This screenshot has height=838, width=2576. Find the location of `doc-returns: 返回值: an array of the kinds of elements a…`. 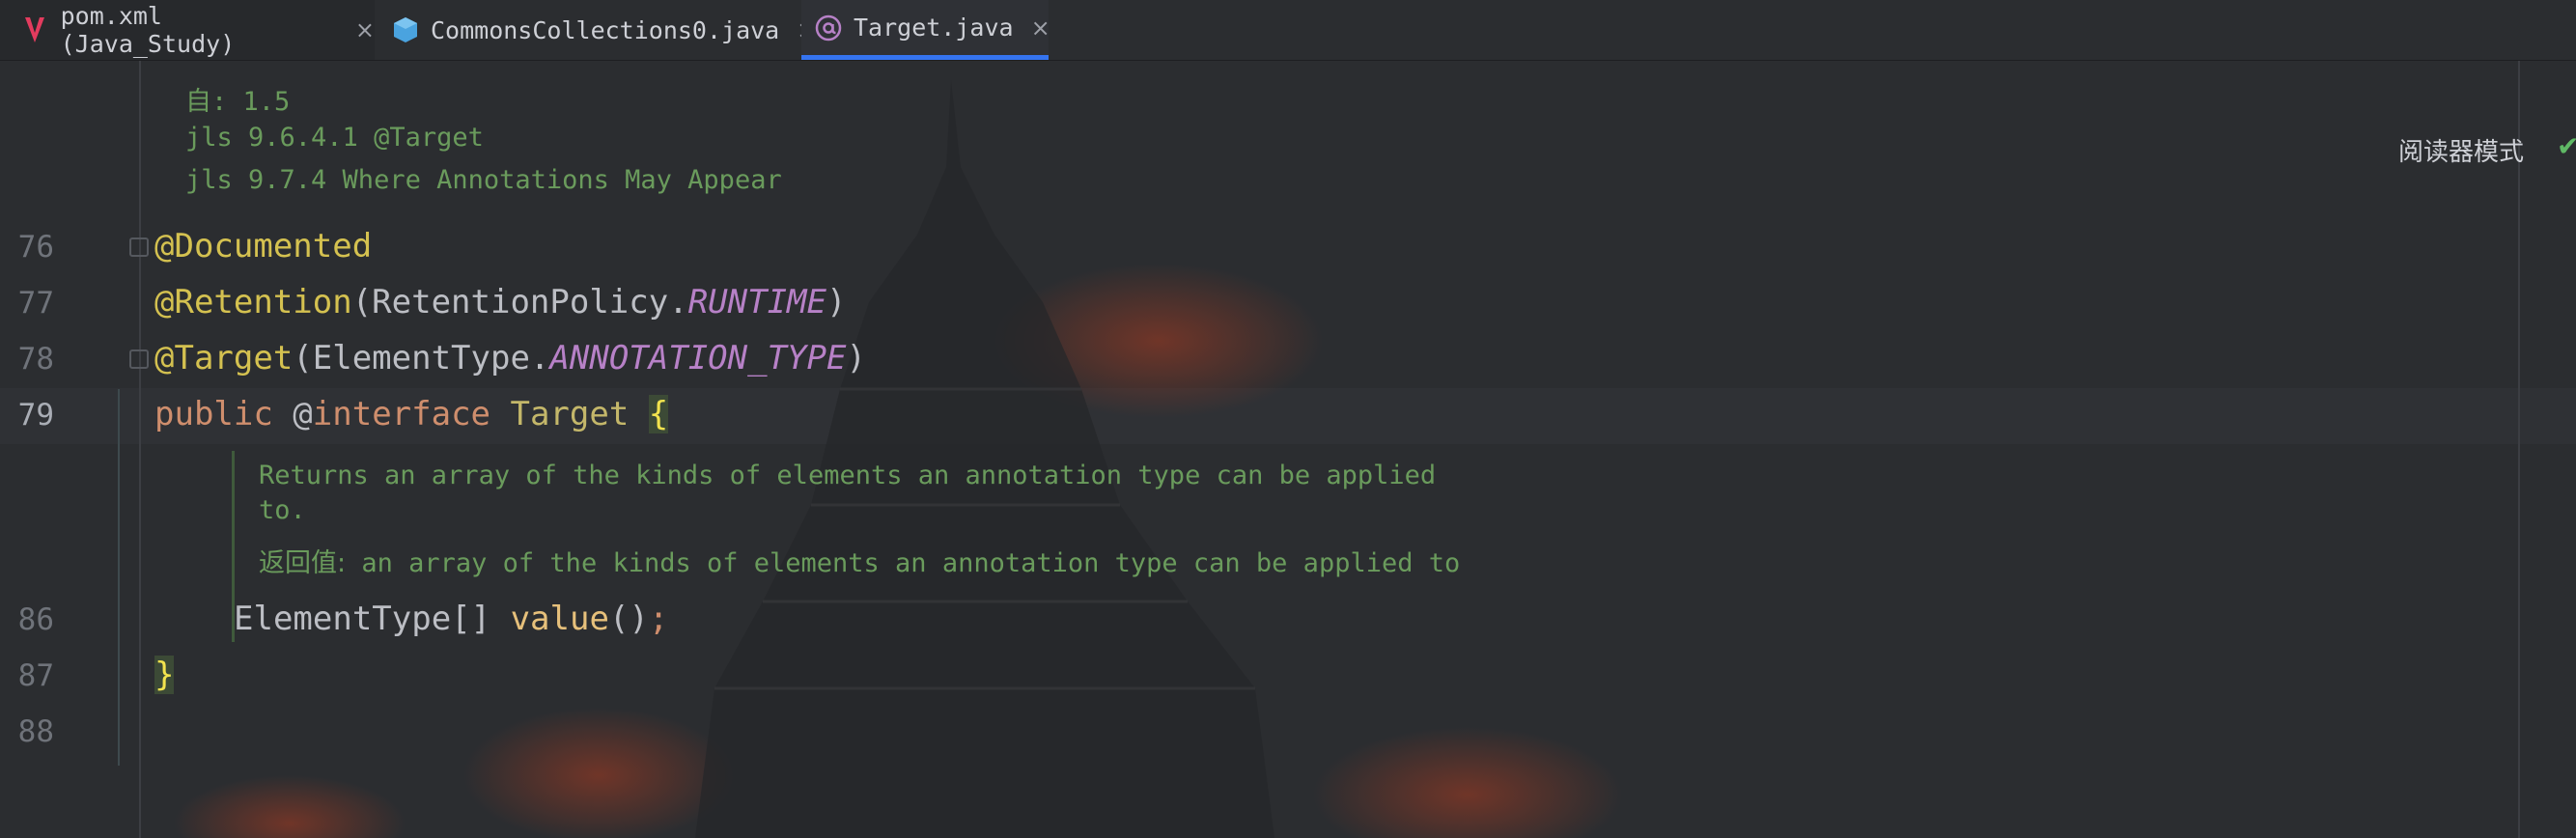

doc-returns: 返回值: an array of the kinds of elements a… is located at coordinates (860, 563).